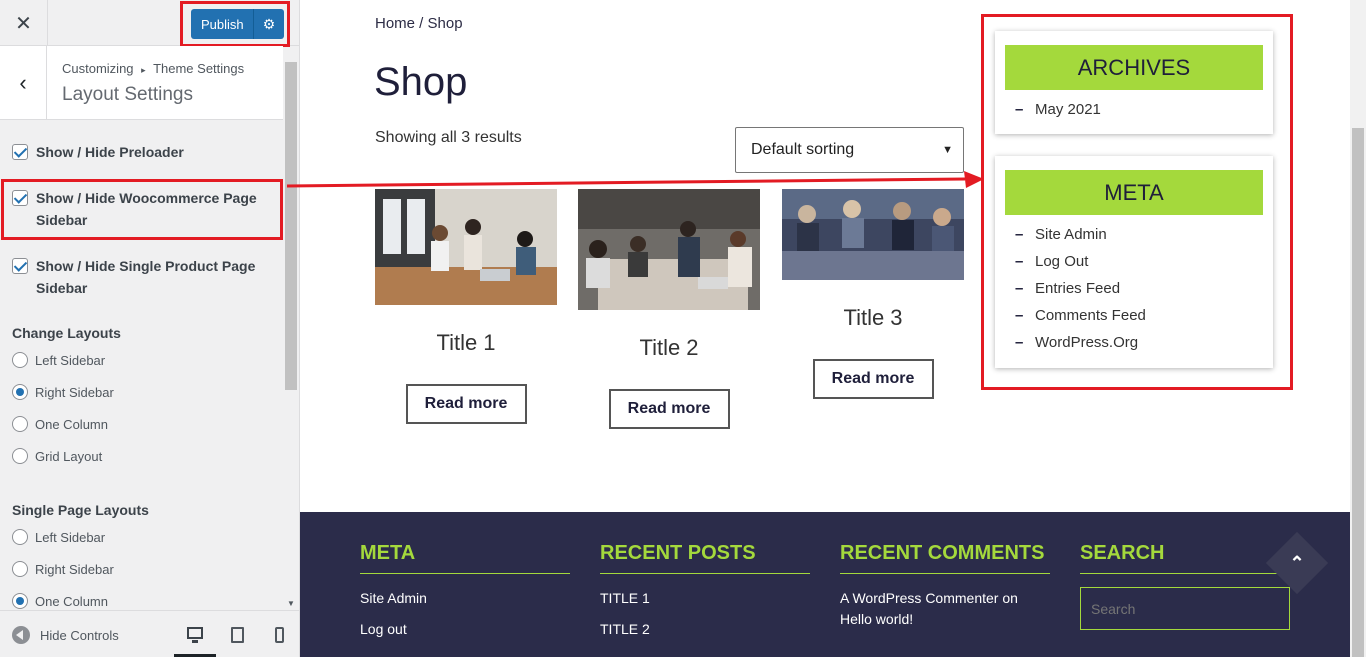  What do you see at coordinates (149, 633) in the screenshot?
I see `customizer-footer: Hide Controls` at bounding box center [149, 633].